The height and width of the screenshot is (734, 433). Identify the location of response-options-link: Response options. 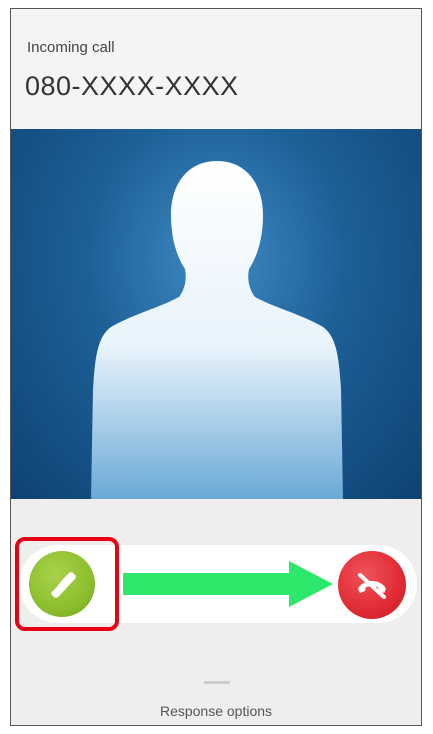
(216, 711).